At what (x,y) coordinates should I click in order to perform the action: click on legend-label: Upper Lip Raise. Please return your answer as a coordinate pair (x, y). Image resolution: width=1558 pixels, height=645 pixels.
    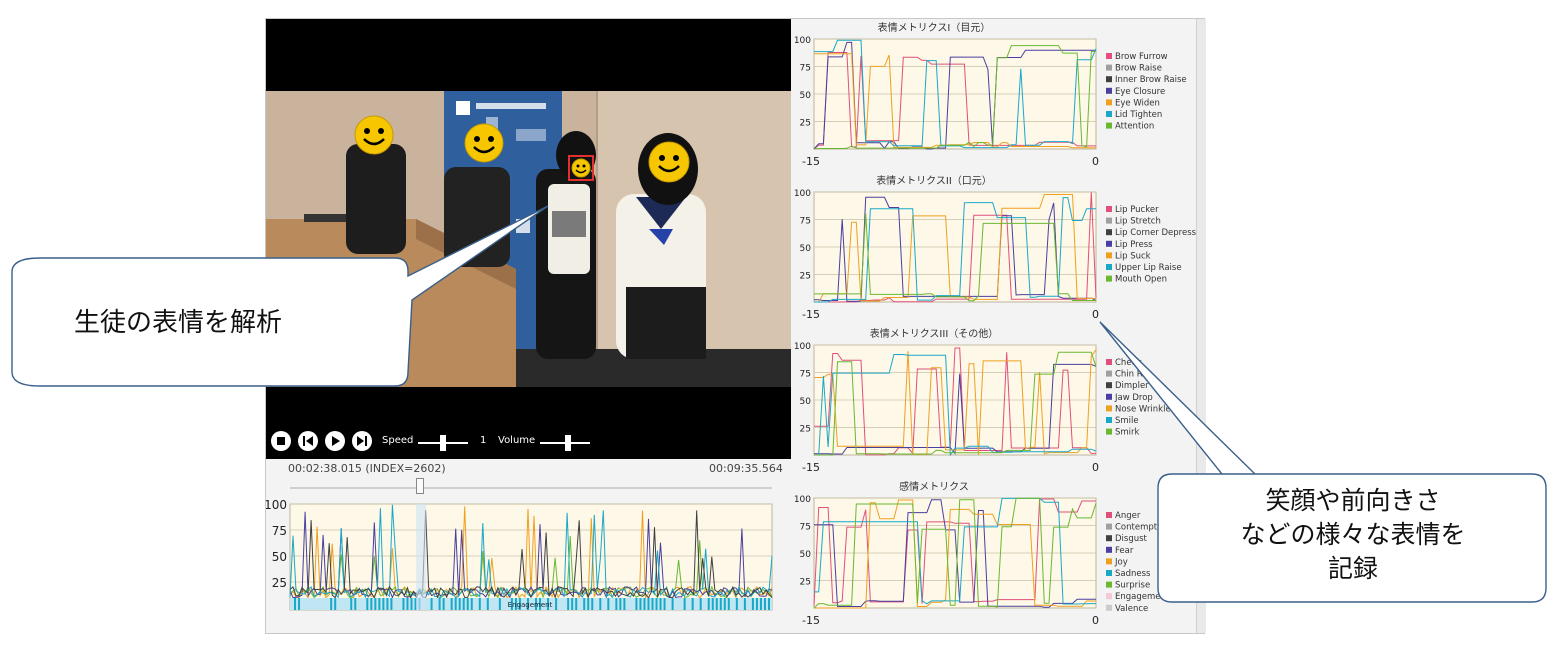
    Looking at the image, I should click on (1148, 268).